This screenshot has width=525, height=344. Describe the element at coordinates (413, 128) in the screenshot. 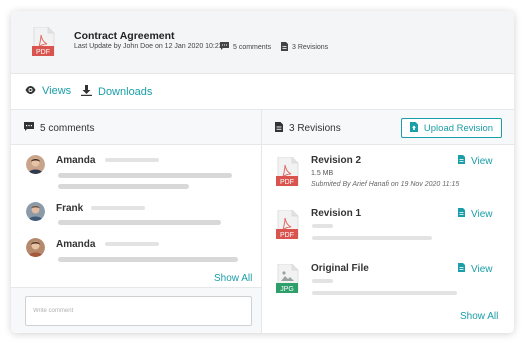

I see `file-upload-icon` at that location.